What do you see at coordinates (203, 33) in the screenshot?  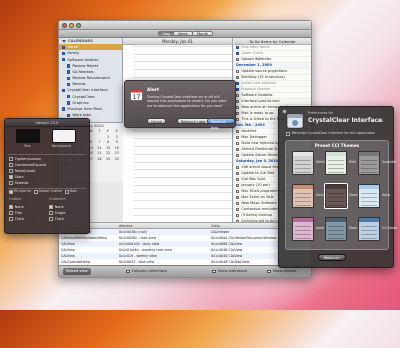 I see `month-view-button: Month` at bounding box center [203, 33].